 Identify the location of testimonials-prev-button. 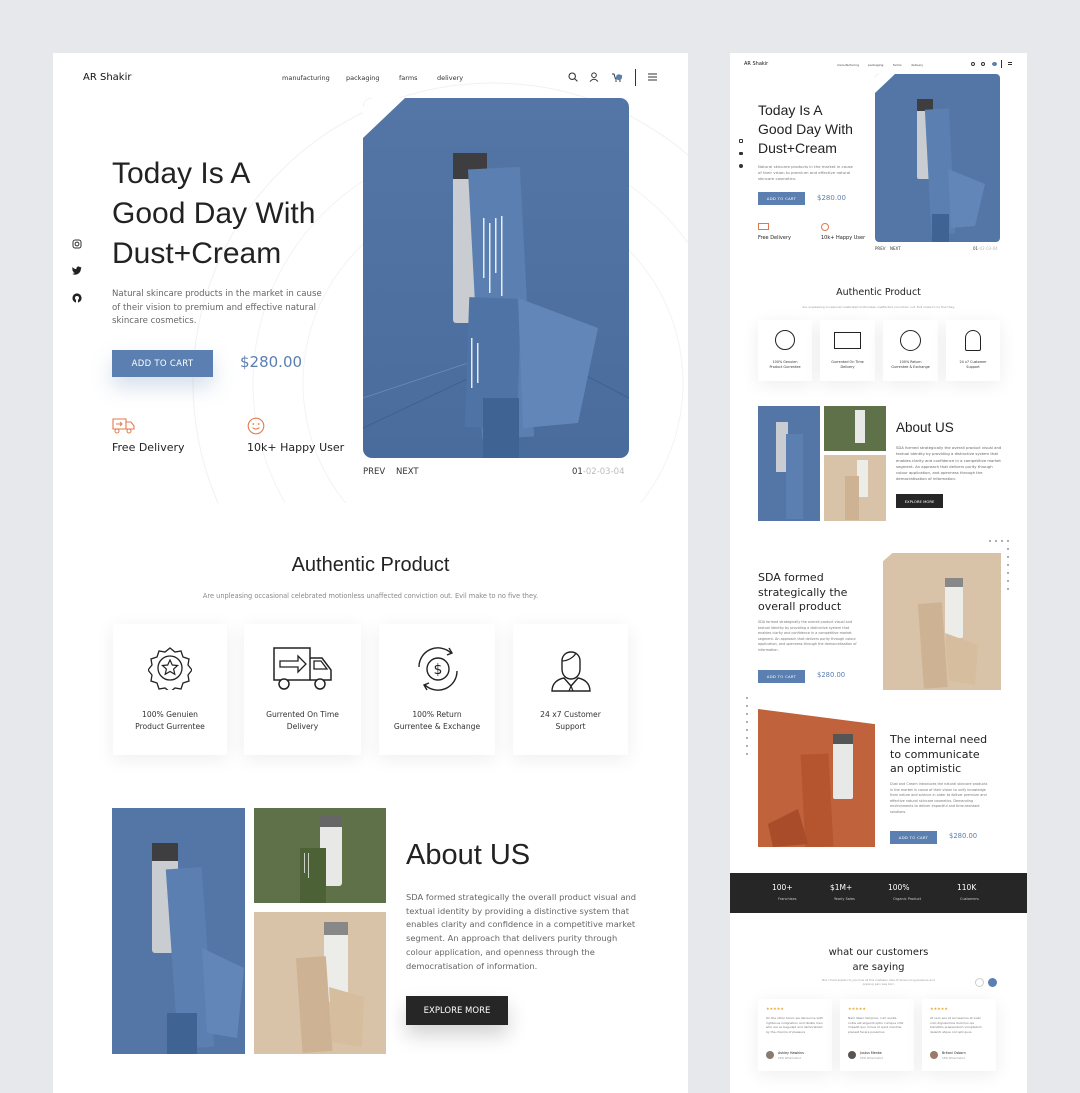
(979, 982).